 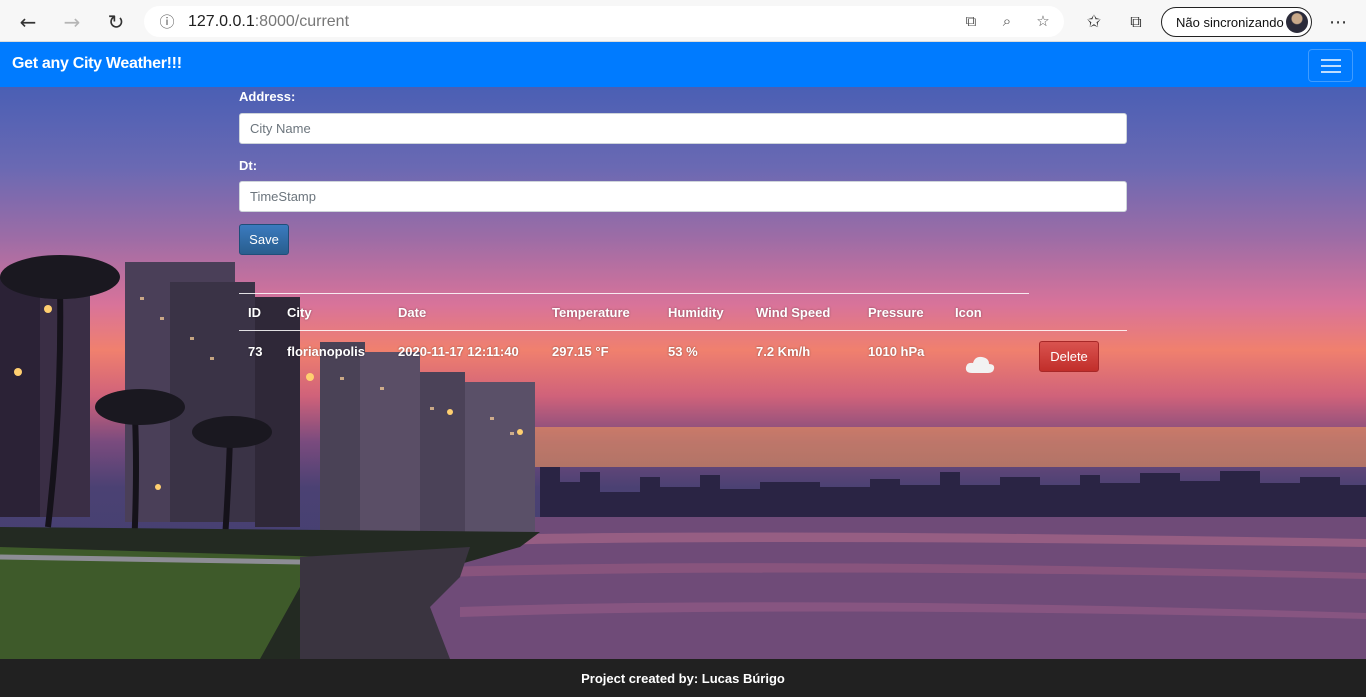 I want to click on cloud-icon, so click(x=980, y=364).